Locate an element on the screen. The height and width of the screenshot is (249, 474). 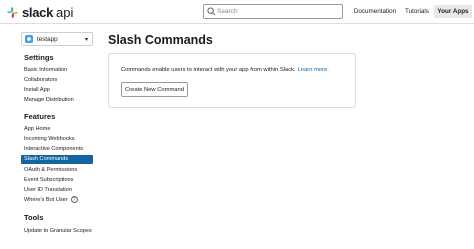
logo-suffix: api is located at coordinates (65, 12).